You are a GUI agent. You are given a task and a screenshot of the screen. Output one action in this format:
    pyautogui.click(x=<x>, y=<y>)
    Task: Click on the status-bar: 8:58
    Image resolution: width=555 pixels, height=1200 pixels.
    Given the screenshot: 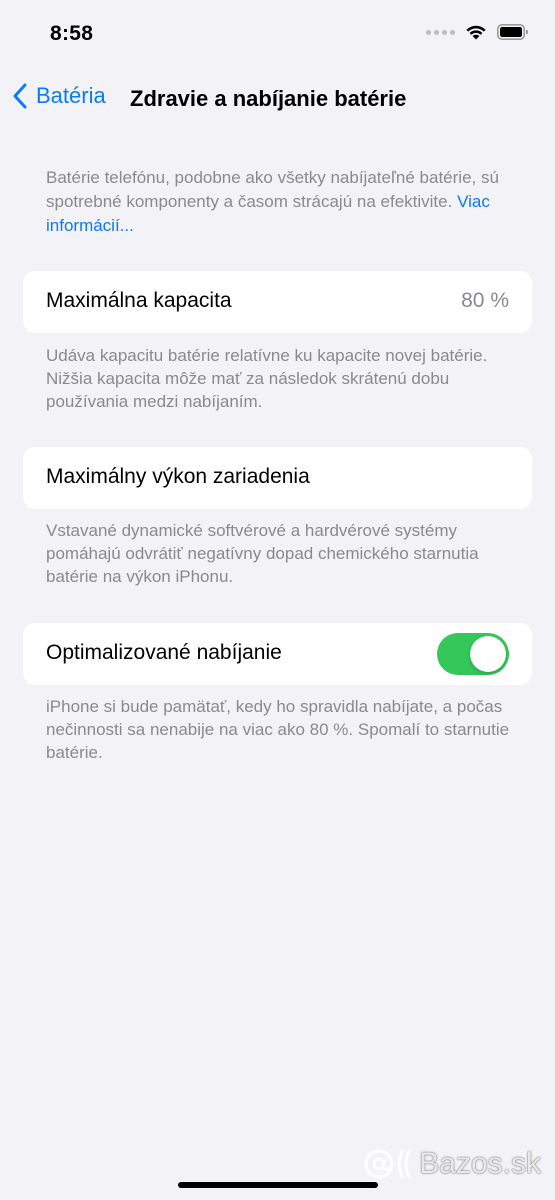 What is the action you would take?
    pyautogui.click(x=277, y=35)
    